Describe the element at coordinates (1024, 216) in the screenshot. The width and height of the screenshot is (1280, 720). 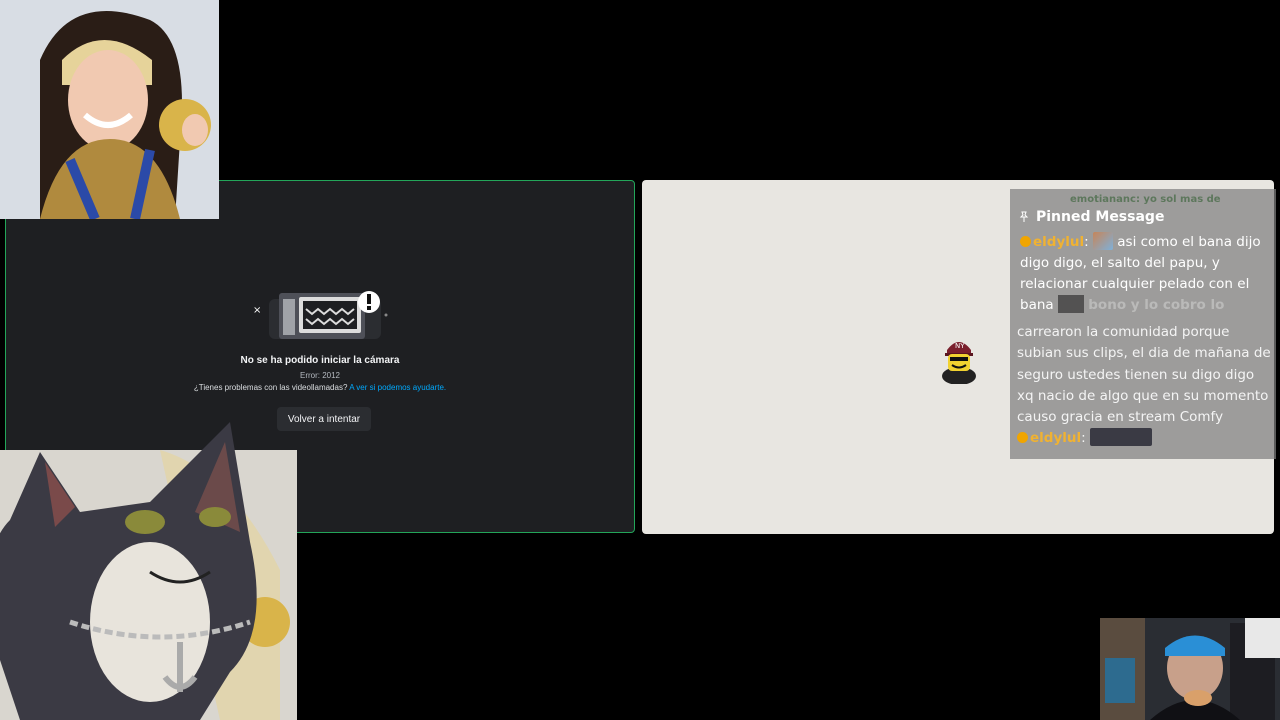
I see `pin-icon` at that location.